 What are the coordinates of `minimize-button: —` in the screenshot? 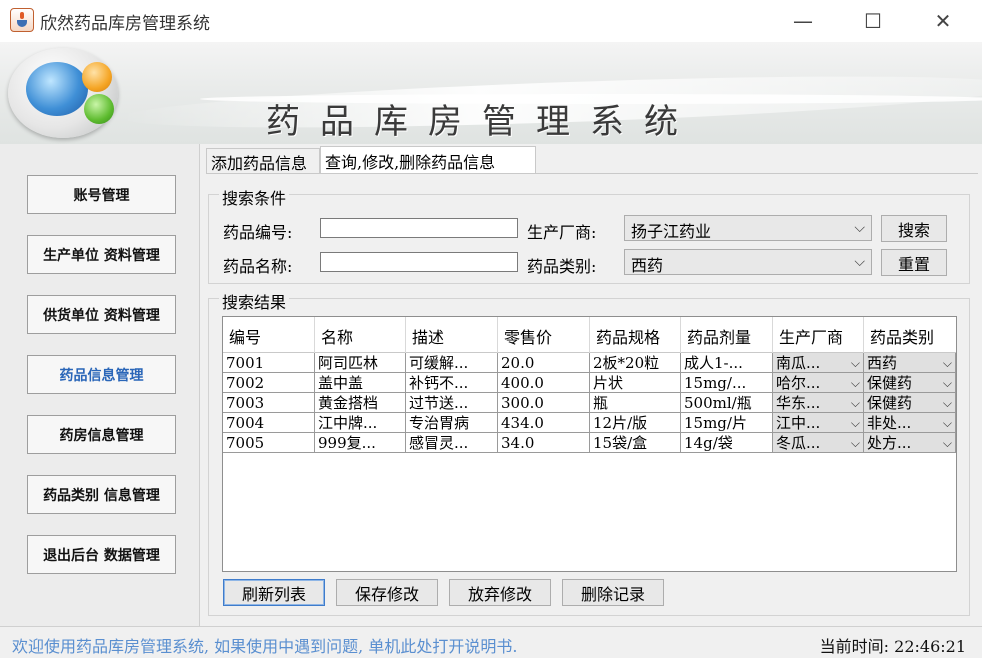 It's located at (803, 21).